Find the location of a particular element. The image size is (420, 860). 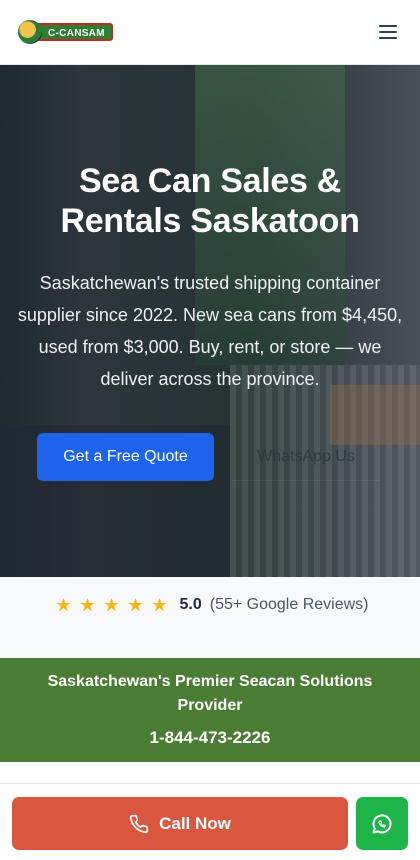

call-now-button: Call Now is located at coordinates (180, 823).